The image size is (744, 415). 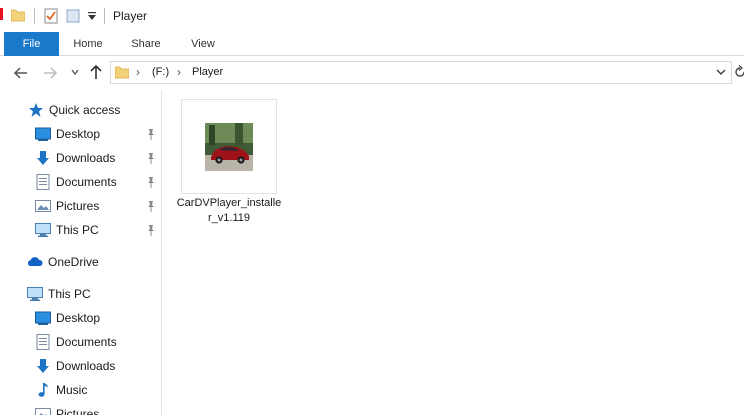 I want to click on sidebar-item-this-pc: This PC, so click(x=59, y=294).